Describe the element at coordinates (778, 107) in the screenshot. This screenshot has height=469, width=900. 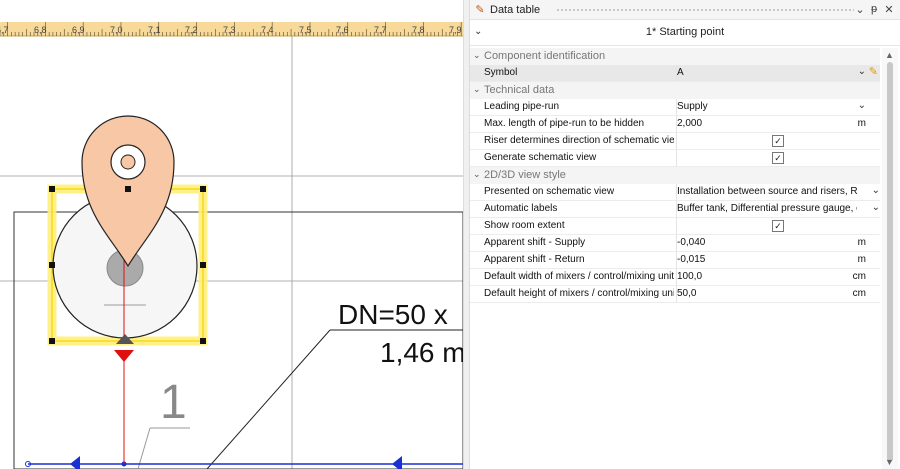
I see `leading-pipe-run-select: Supply ⌄` at that location.